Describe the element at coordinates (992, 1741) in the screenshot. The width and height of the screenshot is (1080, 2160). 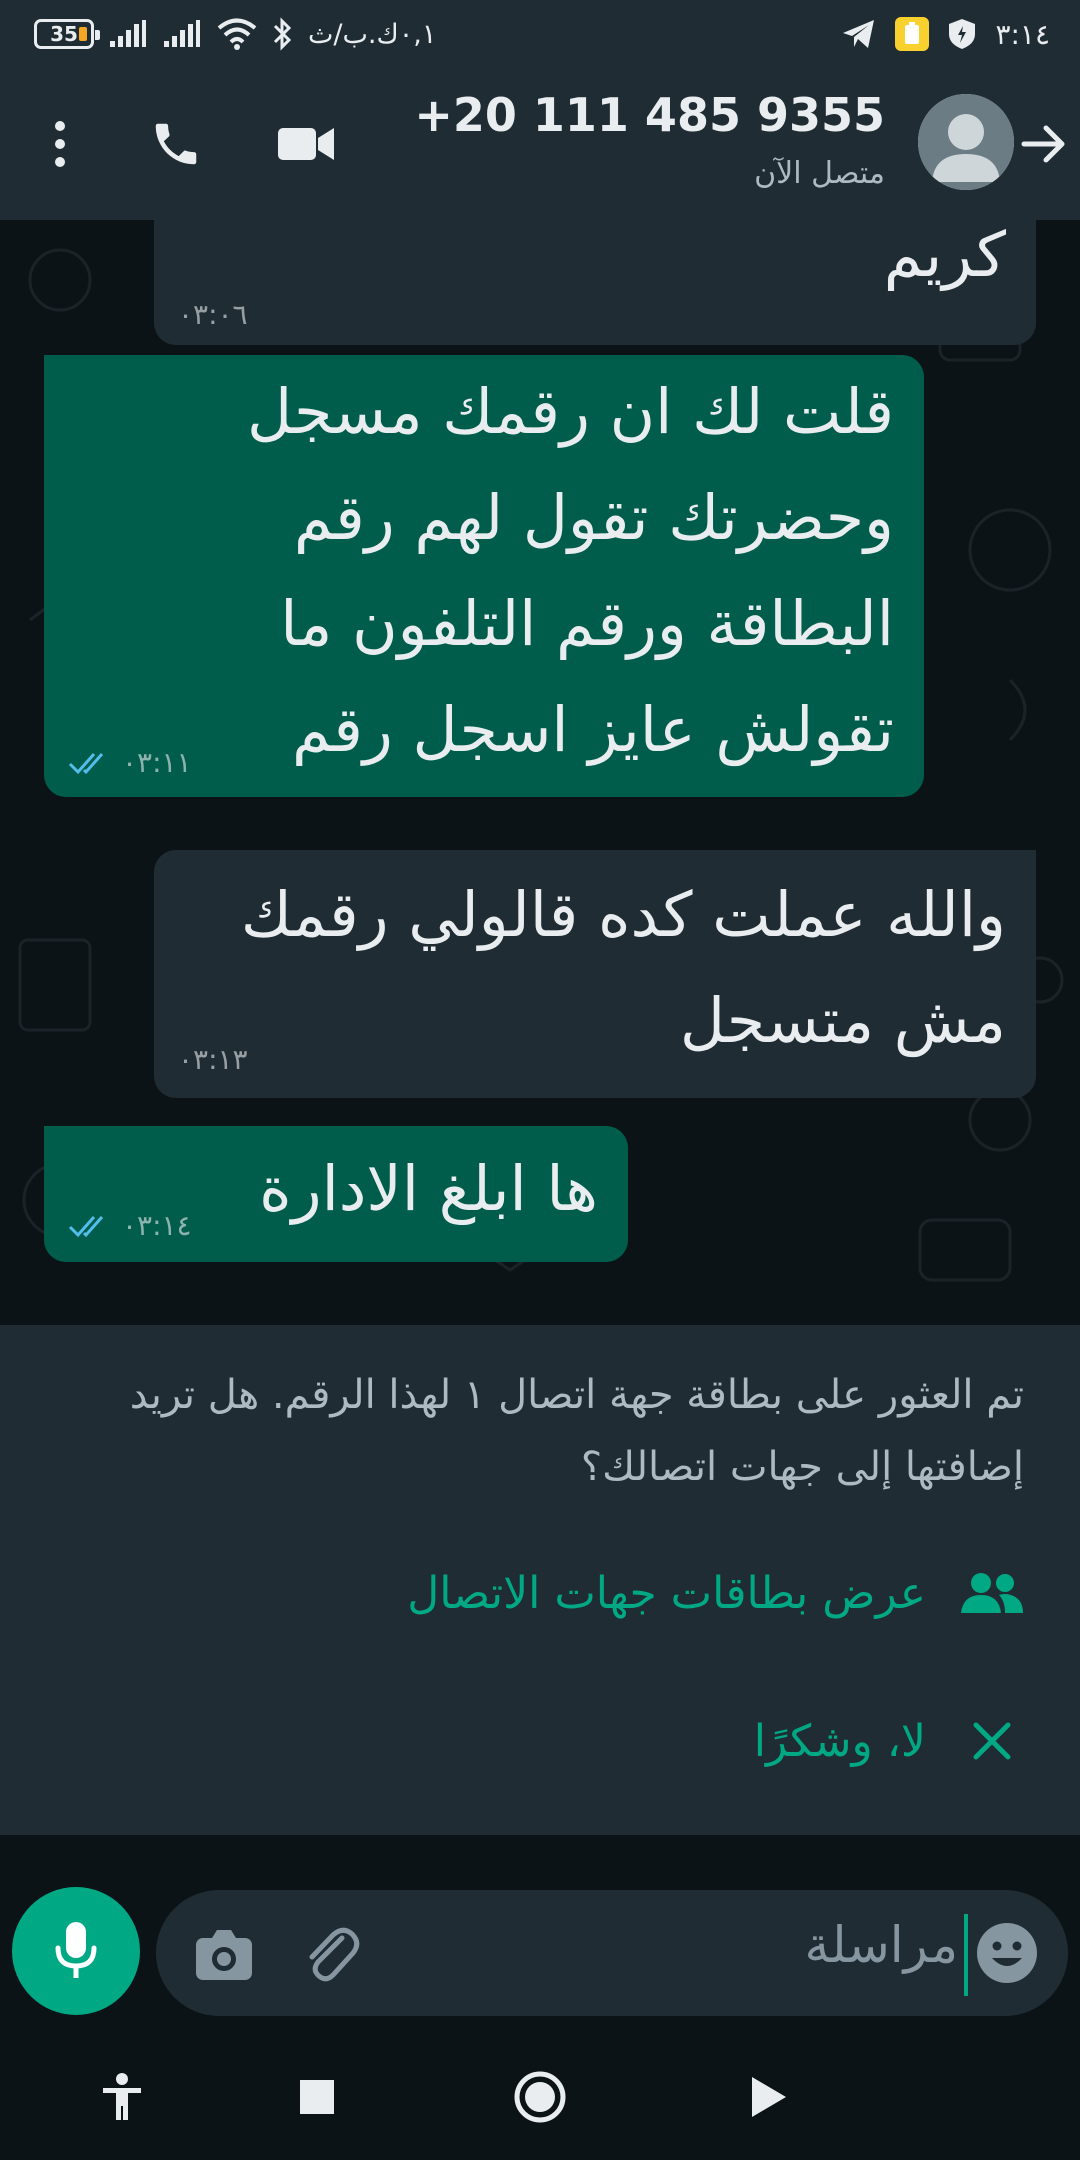
I see `close-icon` at that location.